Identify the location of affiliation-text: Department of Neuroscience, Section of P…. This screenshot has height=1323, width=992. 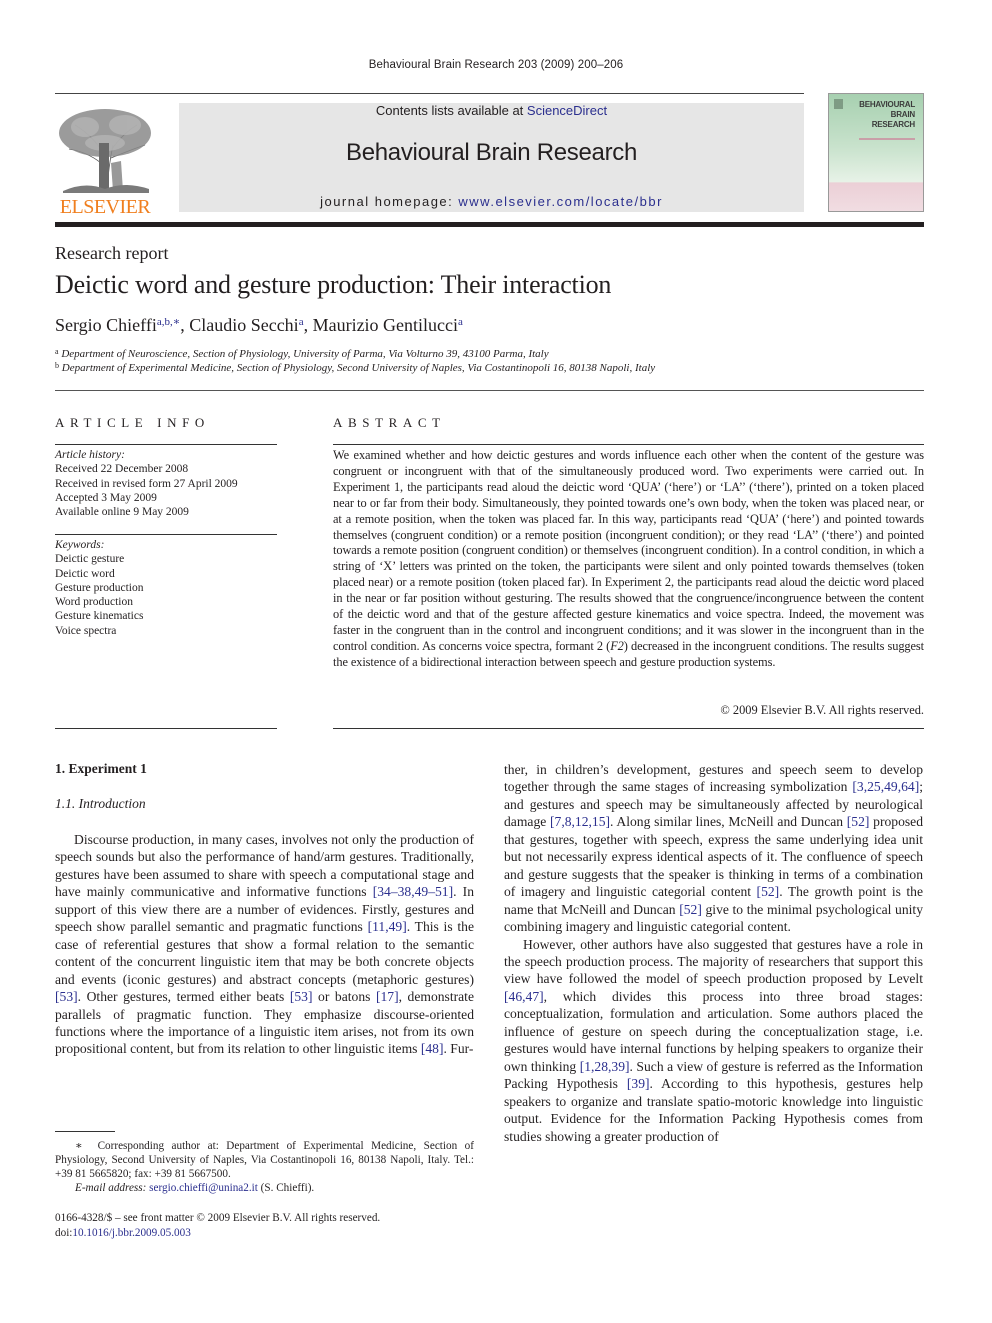
(305, 354).